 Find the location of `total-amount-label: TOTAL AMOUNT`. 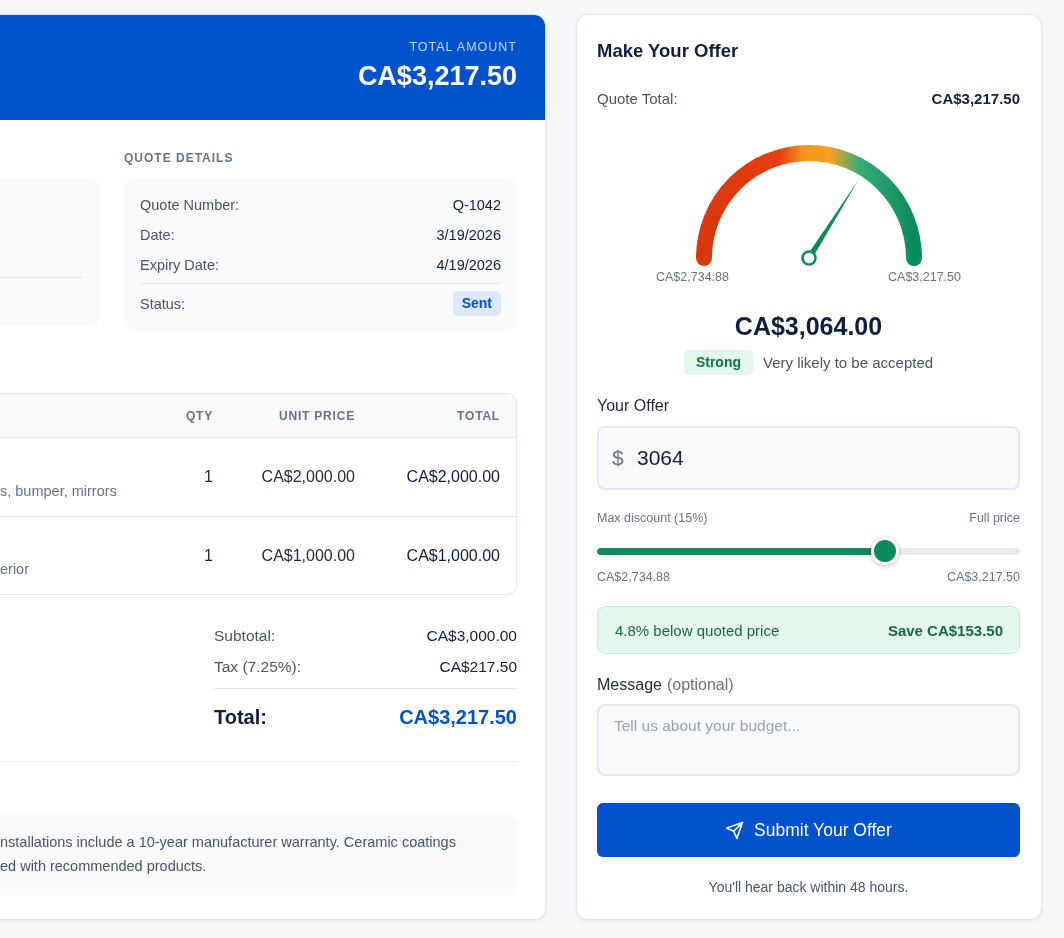

total-amount-label: TOTAL AMOUNT is located at coordinates (463, 47).